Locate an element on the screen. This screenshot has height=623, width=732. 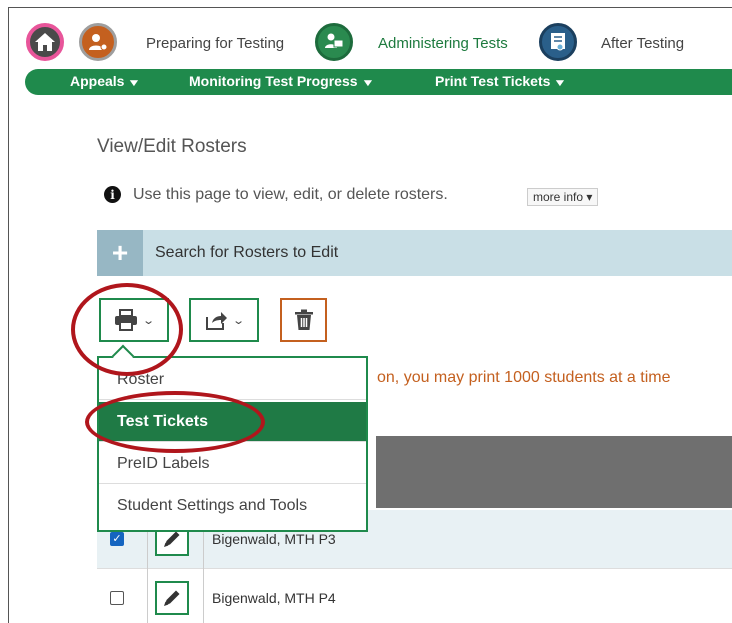
roster-name: Bigenwald, MTH P3 is located at coordinates (274, 539).